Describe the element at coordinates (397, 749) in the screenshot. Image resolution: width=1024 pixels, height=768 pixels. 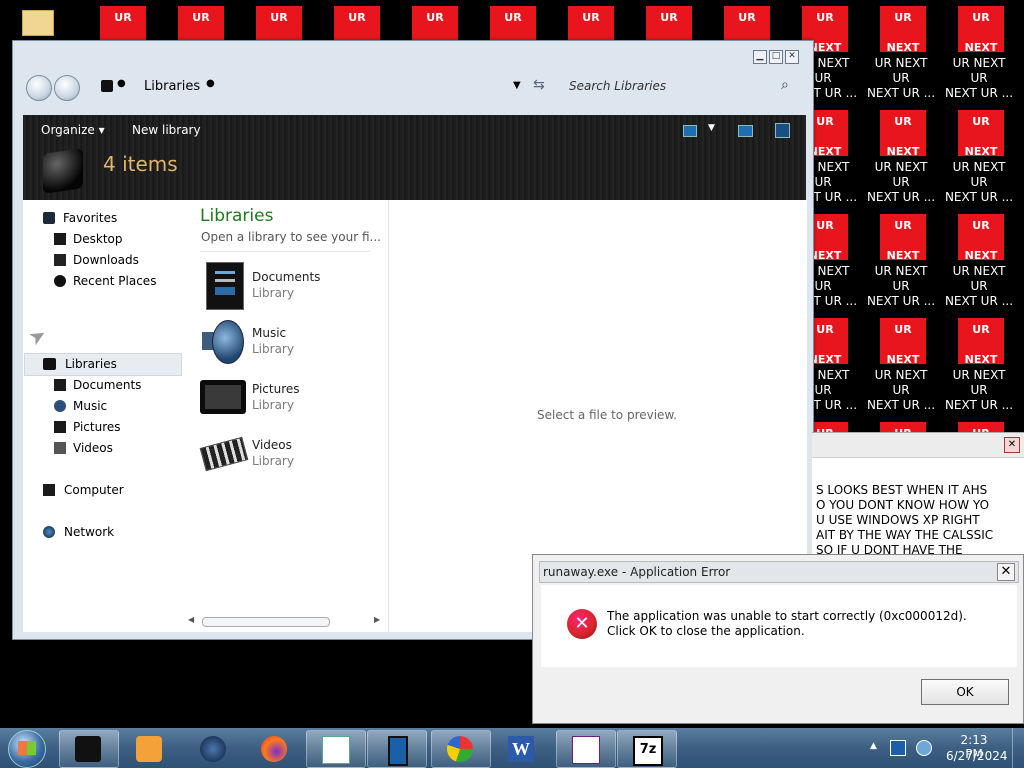
I see `taskbar-button-phone` at that location.